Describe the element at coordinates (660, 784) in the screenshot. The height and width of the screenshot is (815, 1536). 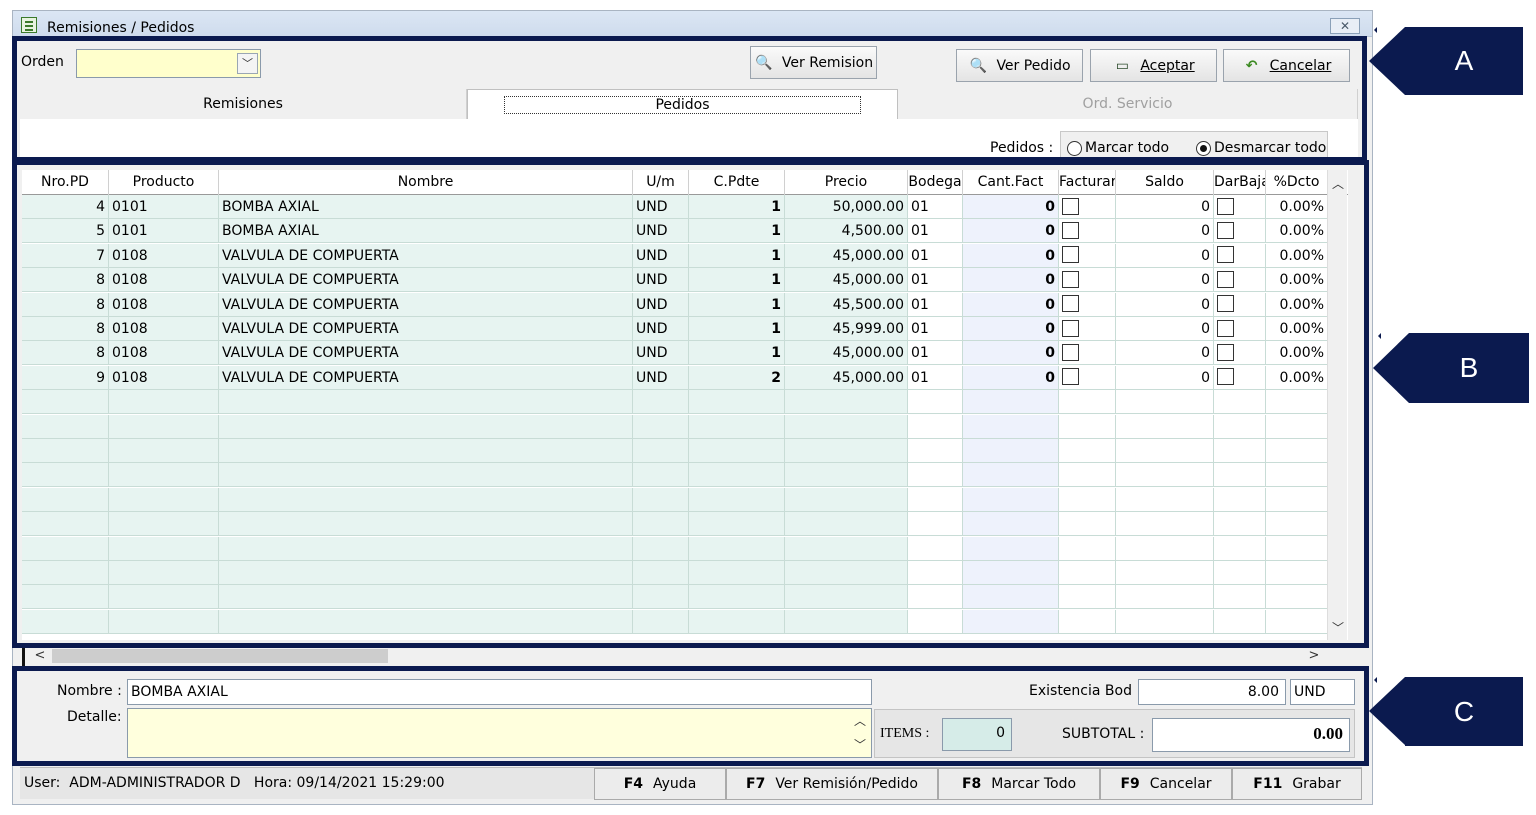
I see `f4-ayuda-button: F4 Ayuda` at that location.